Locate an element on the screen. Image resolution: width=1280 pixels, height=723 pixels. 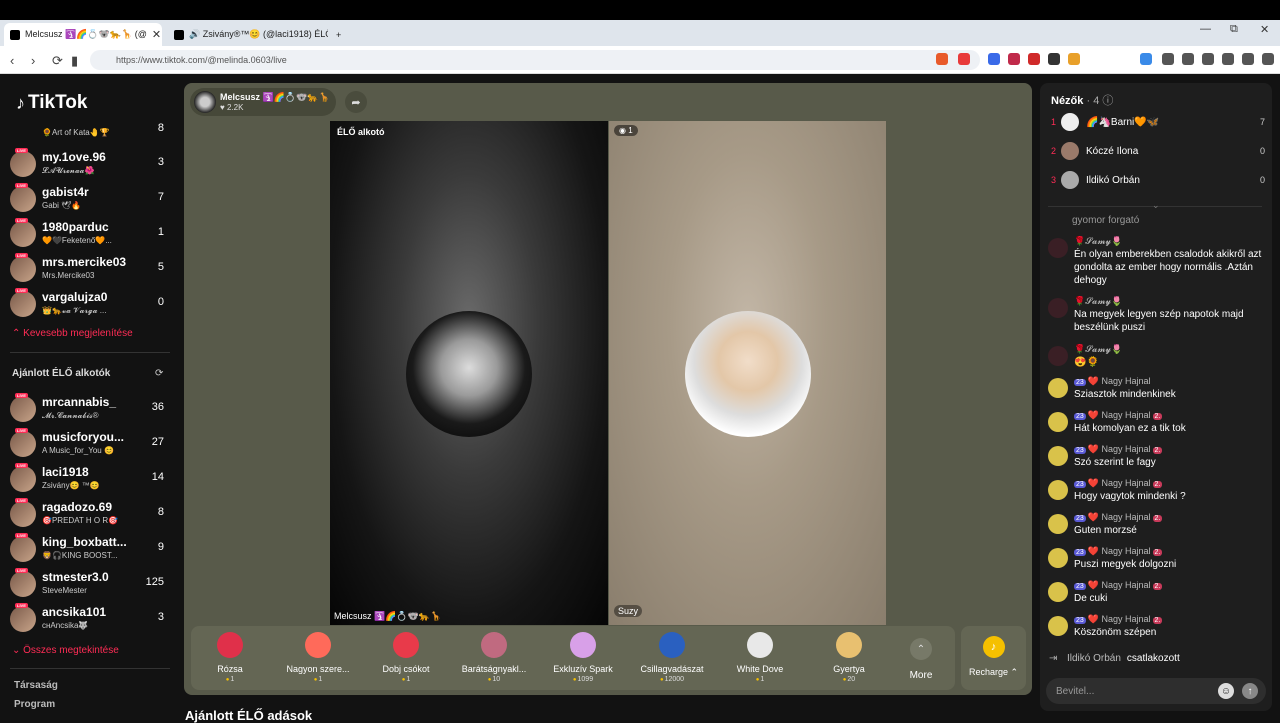
gift-item: Nagyon szere...1 is located at coordinates (318, 657).